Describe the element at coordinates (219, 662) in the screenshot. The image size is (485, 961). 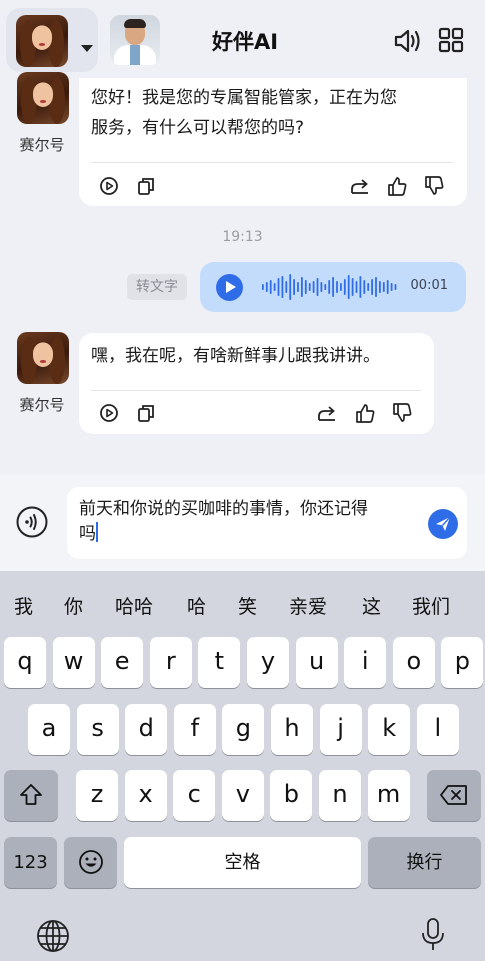
I see `key-t: t` at that location.